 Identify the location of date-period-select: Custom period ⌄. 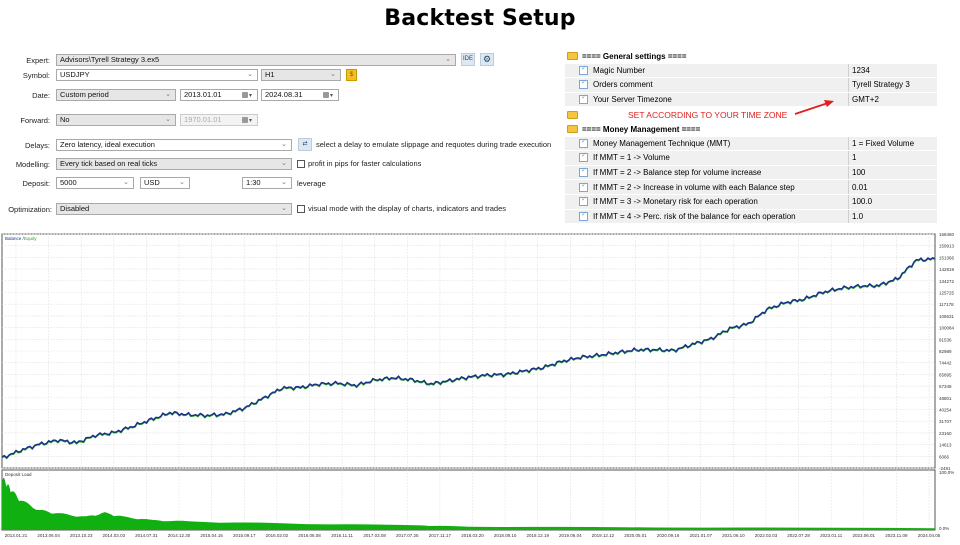
(116, 95).